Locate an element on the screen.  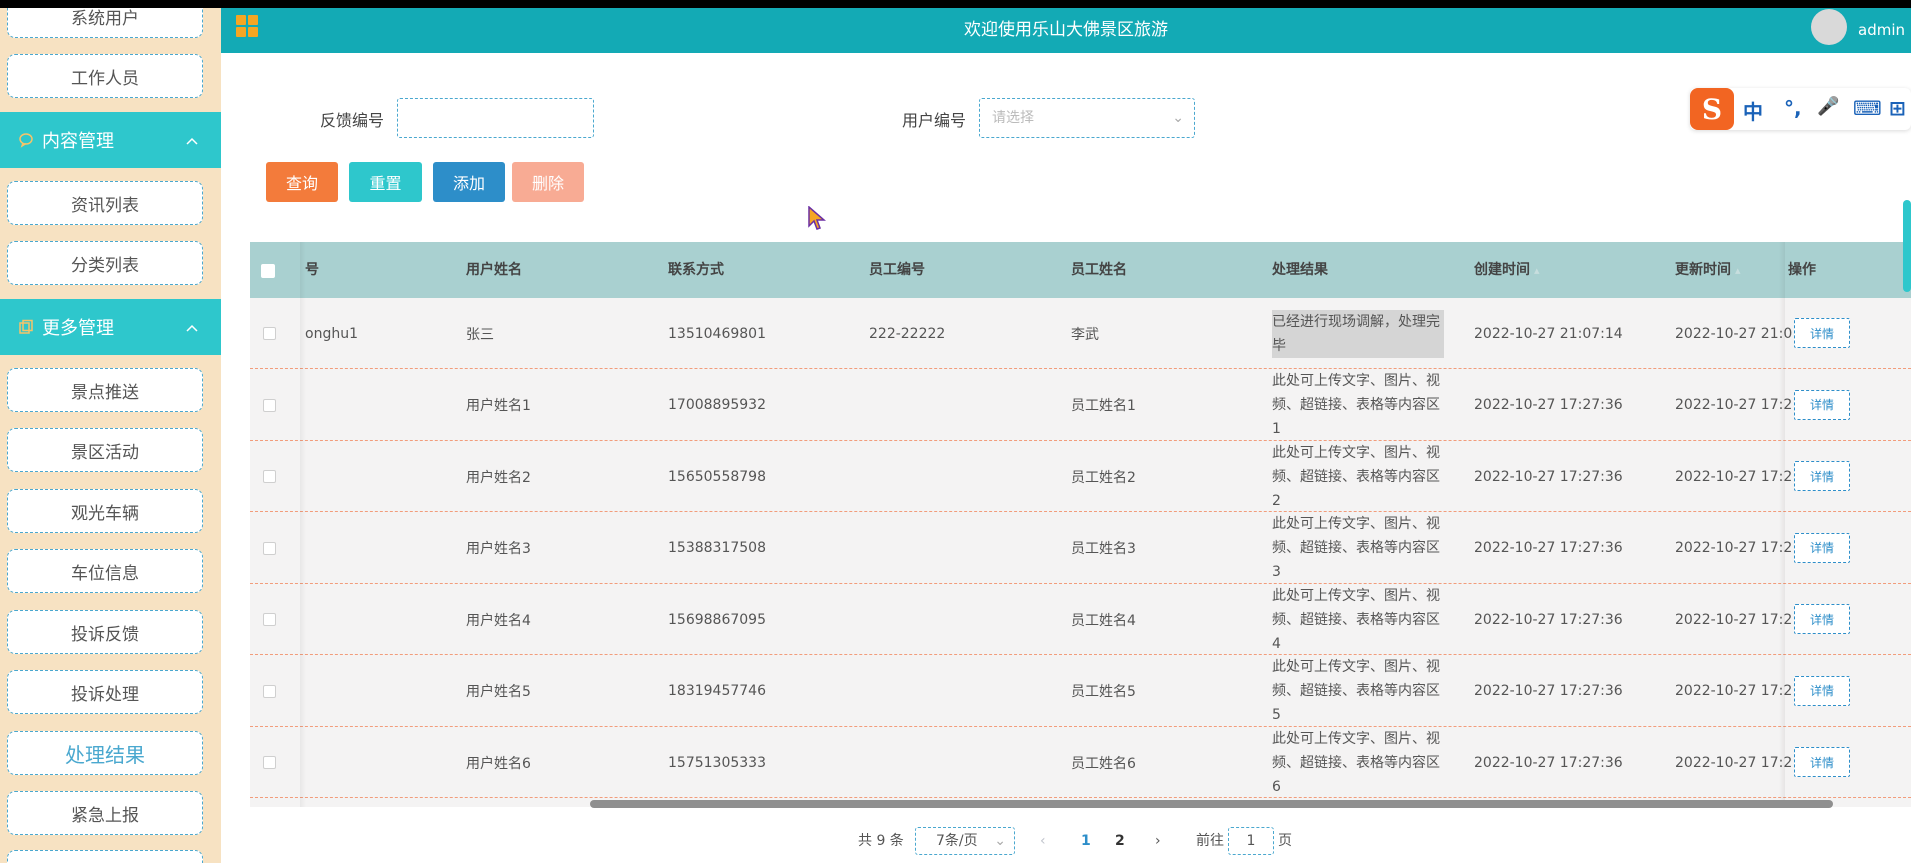
sidebar-item-category-list: 分类列表 is located at coordinates (105, 263).